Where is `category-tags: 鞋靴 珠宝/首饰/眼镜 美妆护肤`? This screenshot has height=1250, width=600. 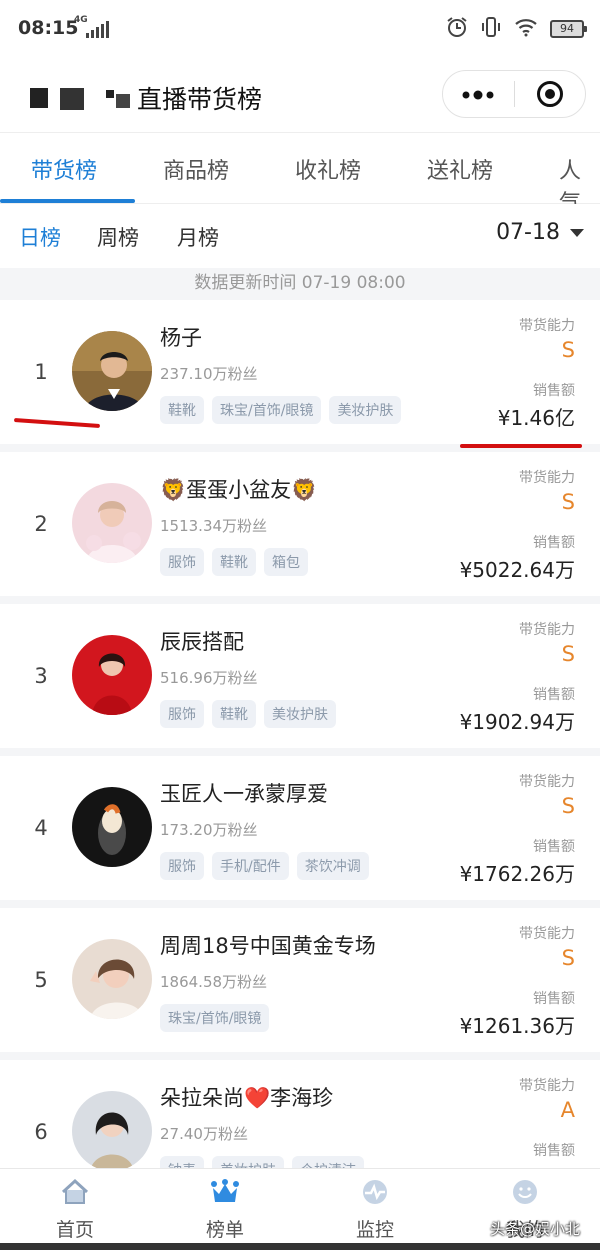 category-tags: 鞋靴 珠宝/首饰/眼镜 美妆护肤 is located at coordinates (281, 410).